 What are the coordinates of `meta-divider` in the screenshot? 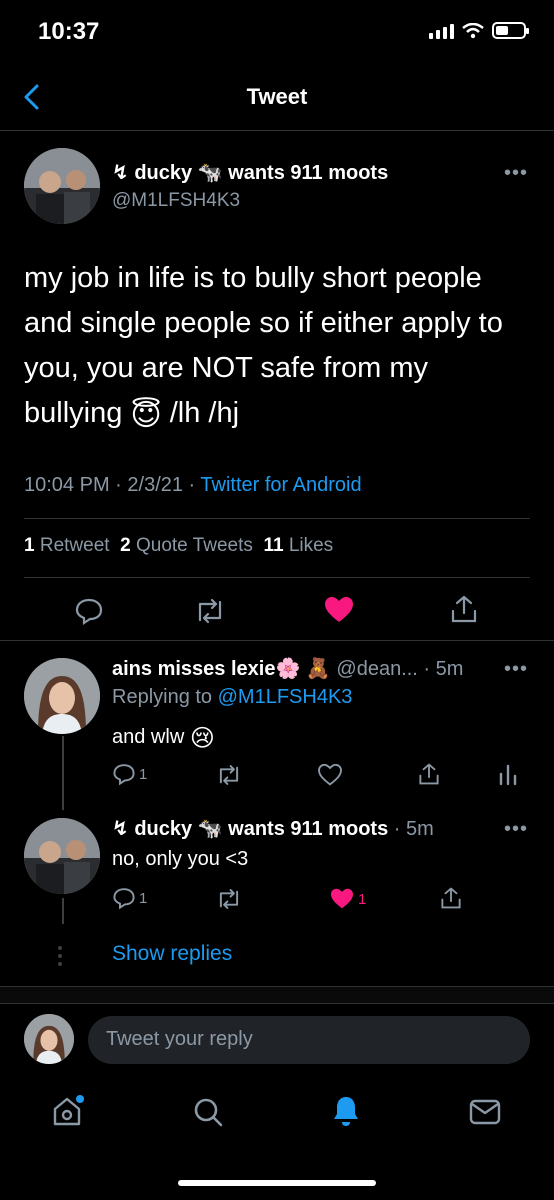 It's located at (277, 518).